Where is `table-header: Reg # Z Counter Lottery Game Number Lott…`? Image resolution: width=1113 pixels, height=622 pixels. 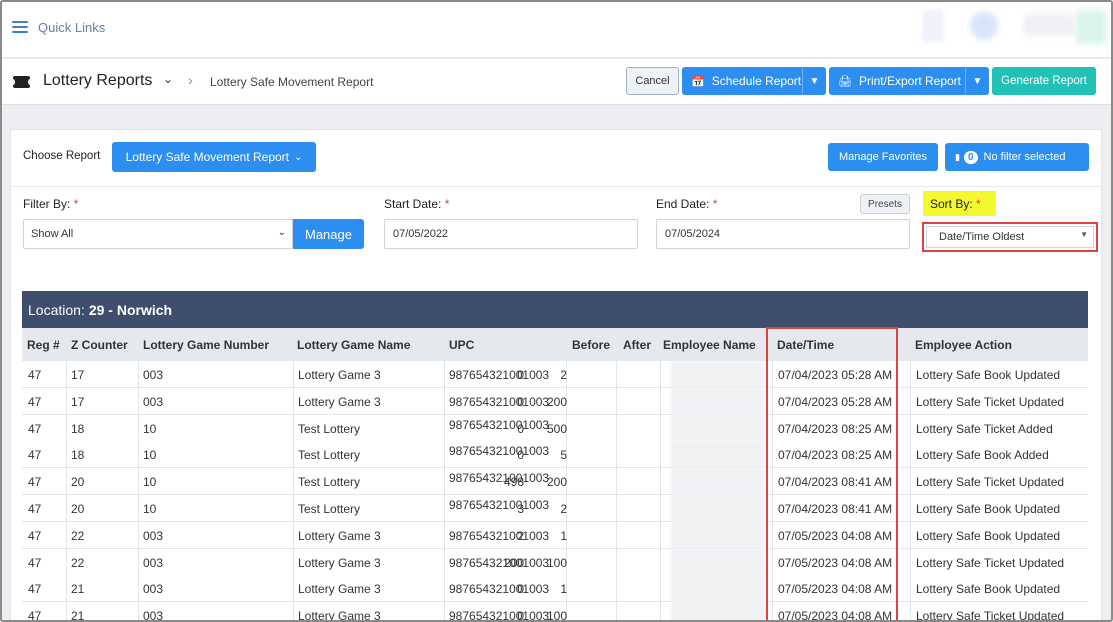
table-header: Reg # Z Counter Lottery Game Number Lott… is located at coordinates (555, 344).